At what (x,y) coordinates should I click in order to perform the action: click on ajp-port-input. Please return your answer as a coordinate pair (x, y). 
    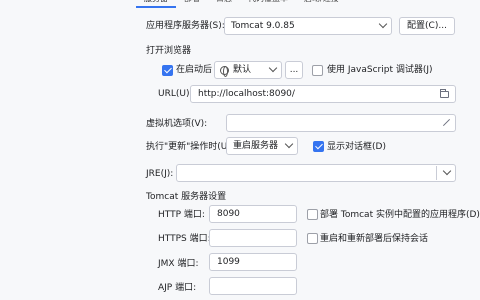
    Looking at the image, I should click on (253, 286).